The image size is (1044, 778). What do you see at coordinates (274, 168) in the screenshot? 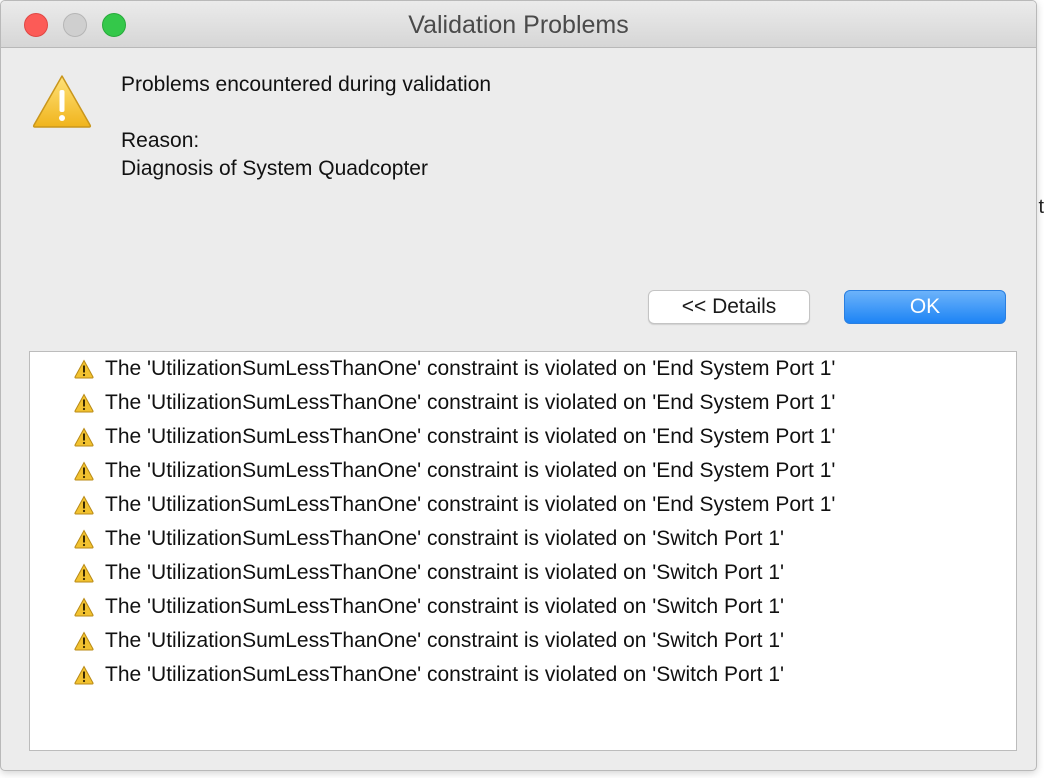
I see `reason-text: Diagnosis of System Quadcopter` at bounding box center [274, 168].